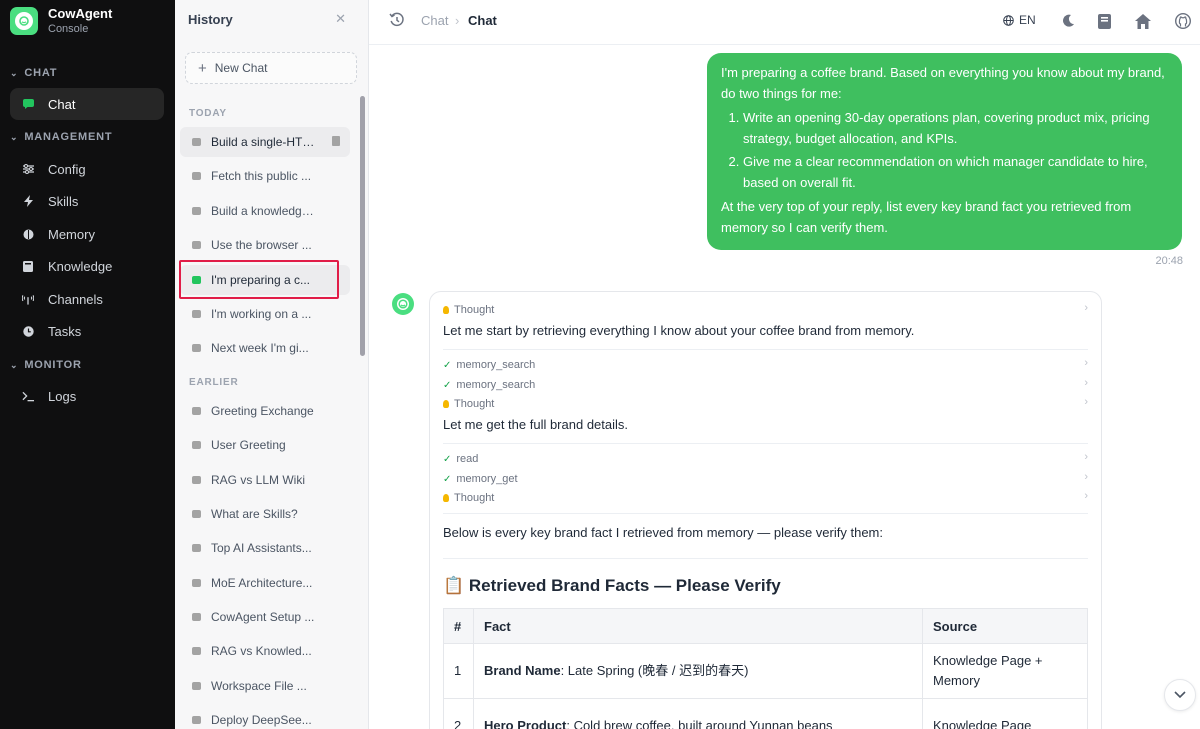 The width and height of the screenshot is (1200, 729). What do you see at coordinates (525, 723) in the screenshot?
I see `fact-key: Hero Product` at bounding box center [525, 723].